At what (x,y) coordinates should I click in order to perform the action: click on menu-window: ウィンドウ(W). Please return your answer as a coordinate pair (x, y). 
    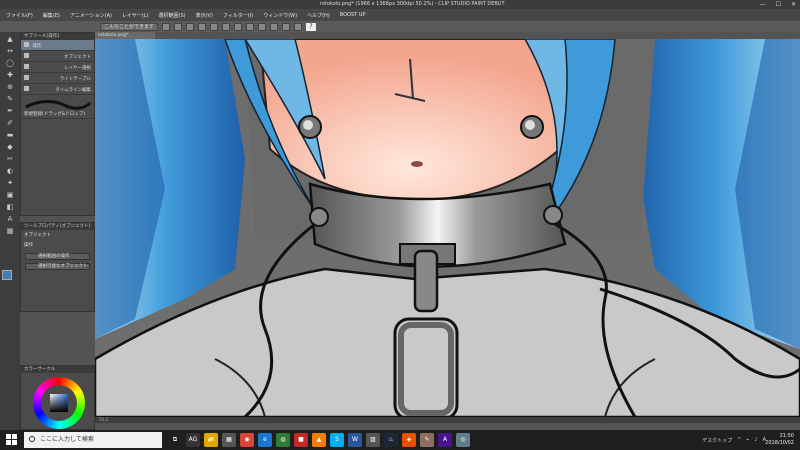
    Looking at the image, I should click on (280, 15).